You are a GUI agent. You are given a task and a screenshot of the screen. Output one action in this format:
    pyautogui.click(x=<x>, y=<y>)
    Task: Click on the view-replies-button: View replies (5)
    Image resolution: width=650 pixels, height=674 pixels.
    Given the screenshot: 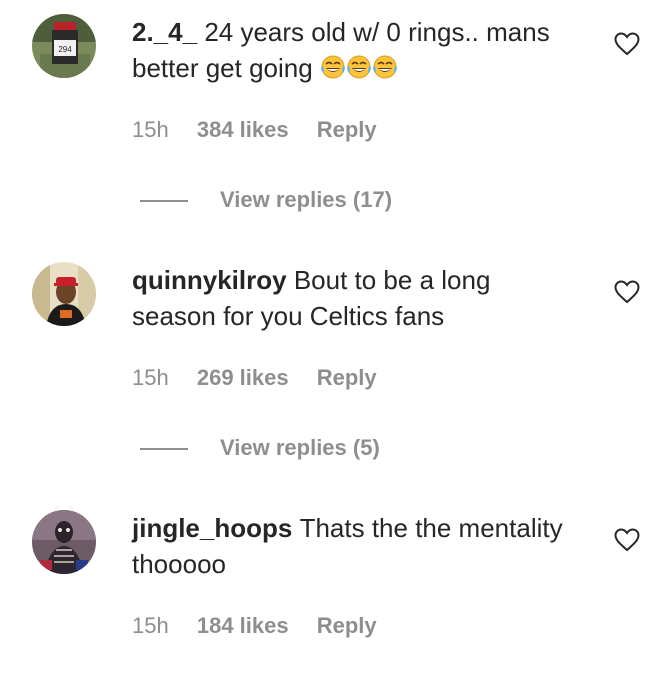 What is the action you would take?
    pyautogui.click(x=260, y=448)
    